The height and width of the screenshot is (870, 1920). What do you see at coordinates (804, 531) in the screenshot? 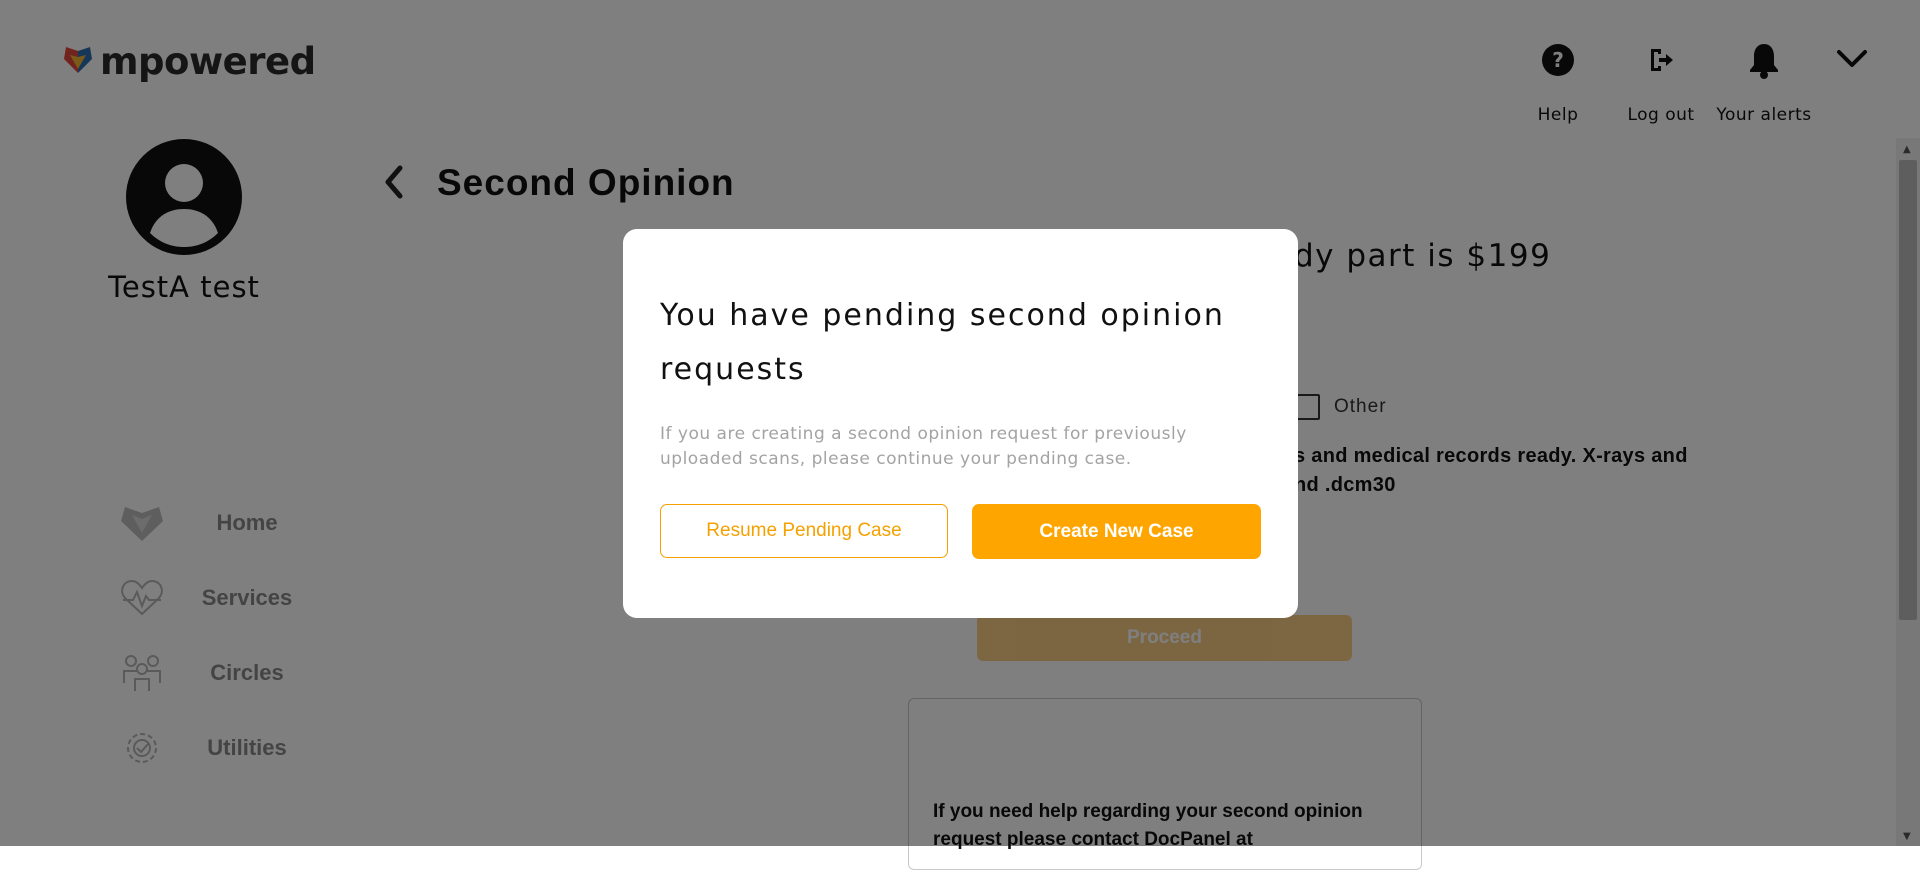
I see `resume-pending-case-button: Resume Pending Case` at bounding box center [804, 531].